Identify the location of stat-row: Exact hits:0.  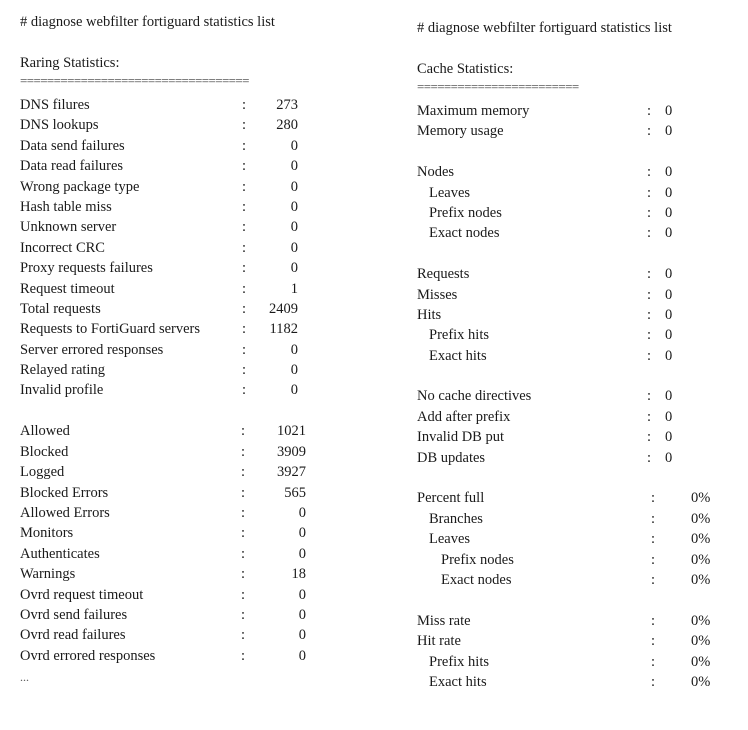
(577, 356).